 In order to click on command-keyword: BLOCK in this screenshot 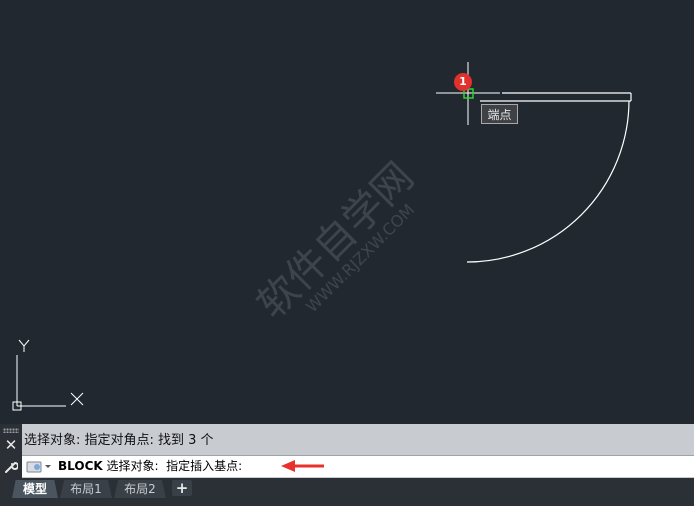, I will do `click(80, 466)`.